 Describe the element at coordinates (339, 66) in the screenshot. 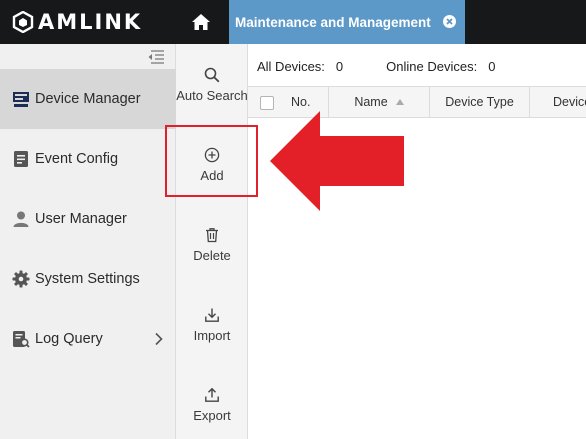

I see `all-devices-count: 0` at that location.